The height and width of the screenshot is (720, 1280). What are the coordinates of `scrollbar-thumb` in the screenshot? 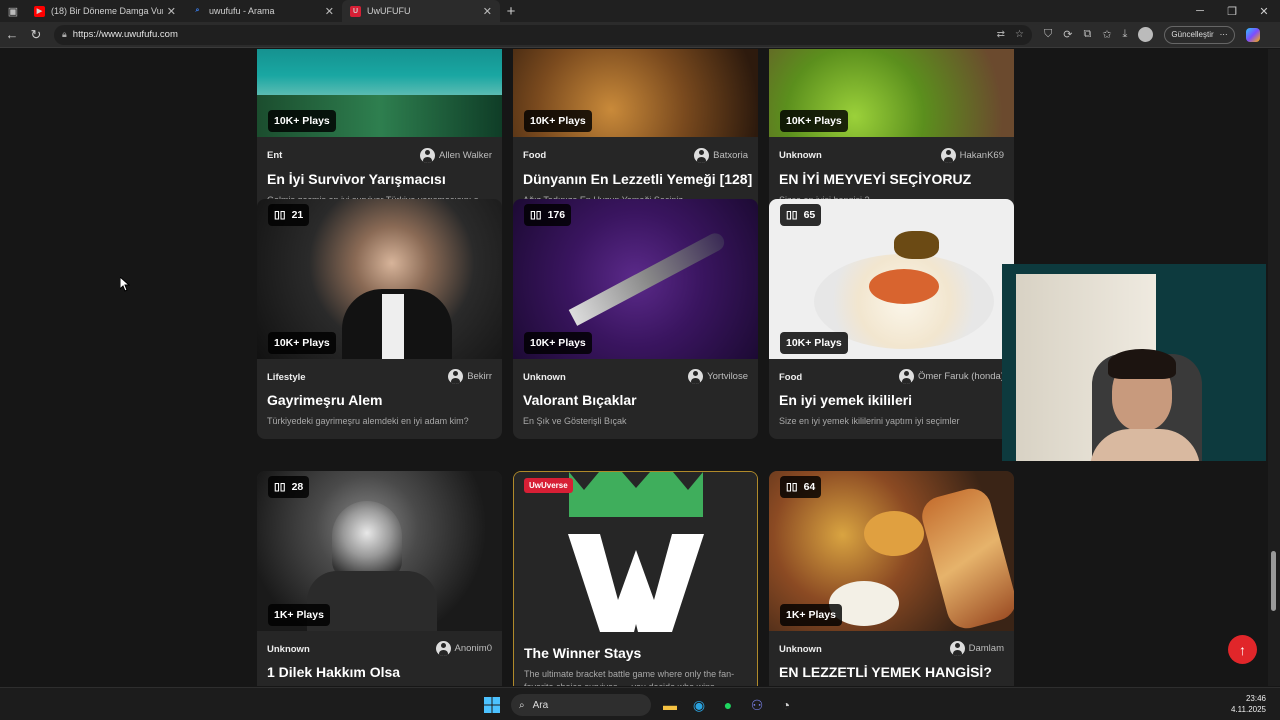 It's located at (1273, 581).